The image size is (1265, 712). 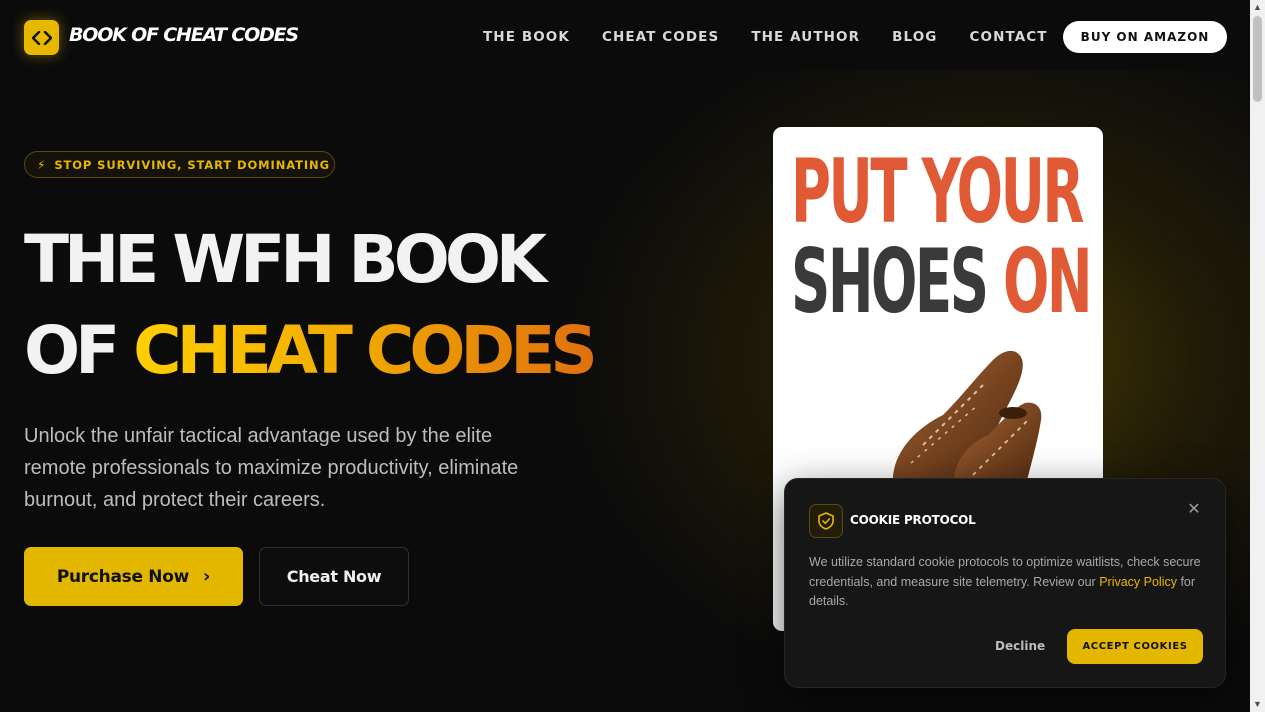 I want to click on book-title-line2: SHOES ON, so click(x=942, y=282).